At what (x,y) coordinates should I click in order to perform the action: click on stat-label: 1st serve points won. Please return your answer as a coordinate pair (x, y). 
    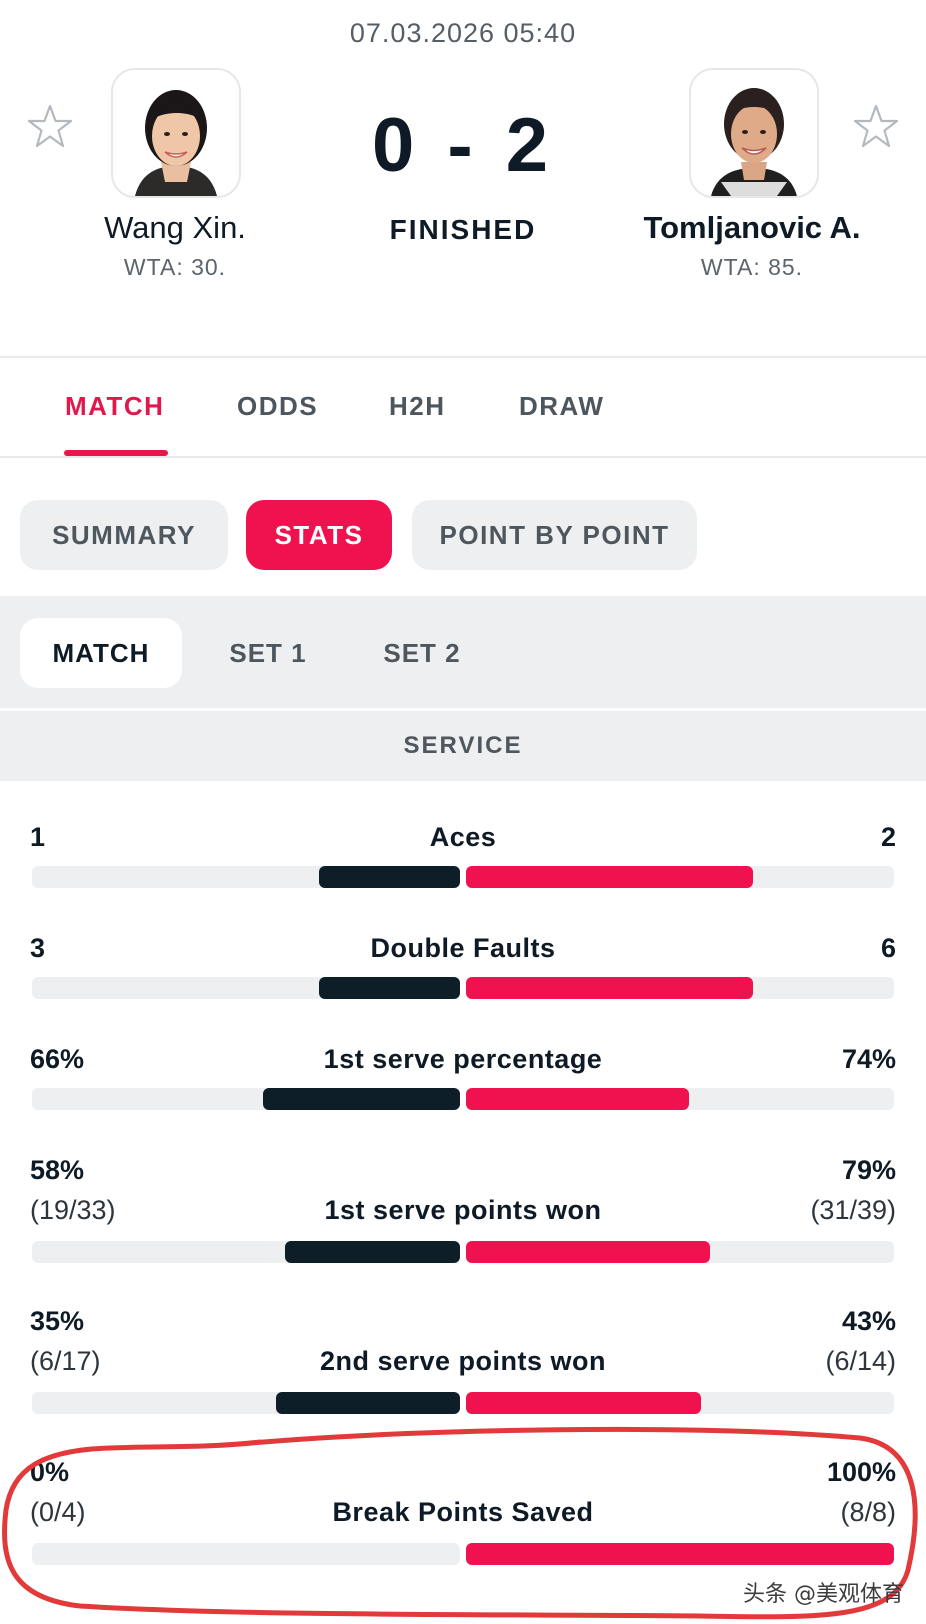
    Looking at the image, I should click on (463, 1210).